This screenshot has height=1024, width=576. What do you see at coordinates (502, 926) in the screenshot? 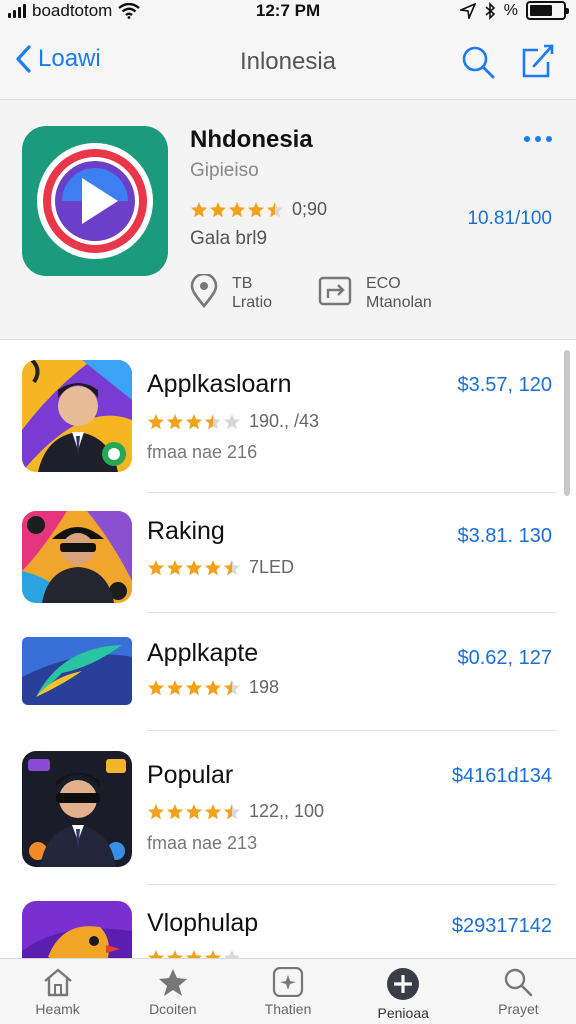
I see `app-price: $29317142` at bounding box center [502, 926].